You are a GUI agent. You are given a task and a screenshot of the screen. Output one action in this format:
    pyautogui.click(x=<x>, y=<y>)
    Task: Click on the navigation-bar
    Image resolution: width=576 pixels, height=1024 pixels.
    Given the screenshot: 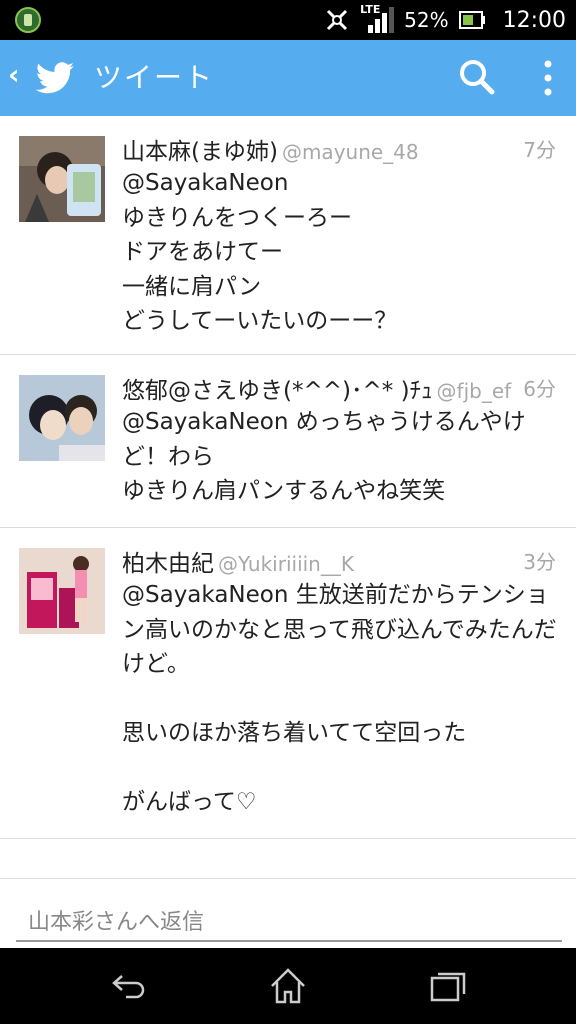 What is the action you would take?
    pyautogui.click(x=288, y=986)
    